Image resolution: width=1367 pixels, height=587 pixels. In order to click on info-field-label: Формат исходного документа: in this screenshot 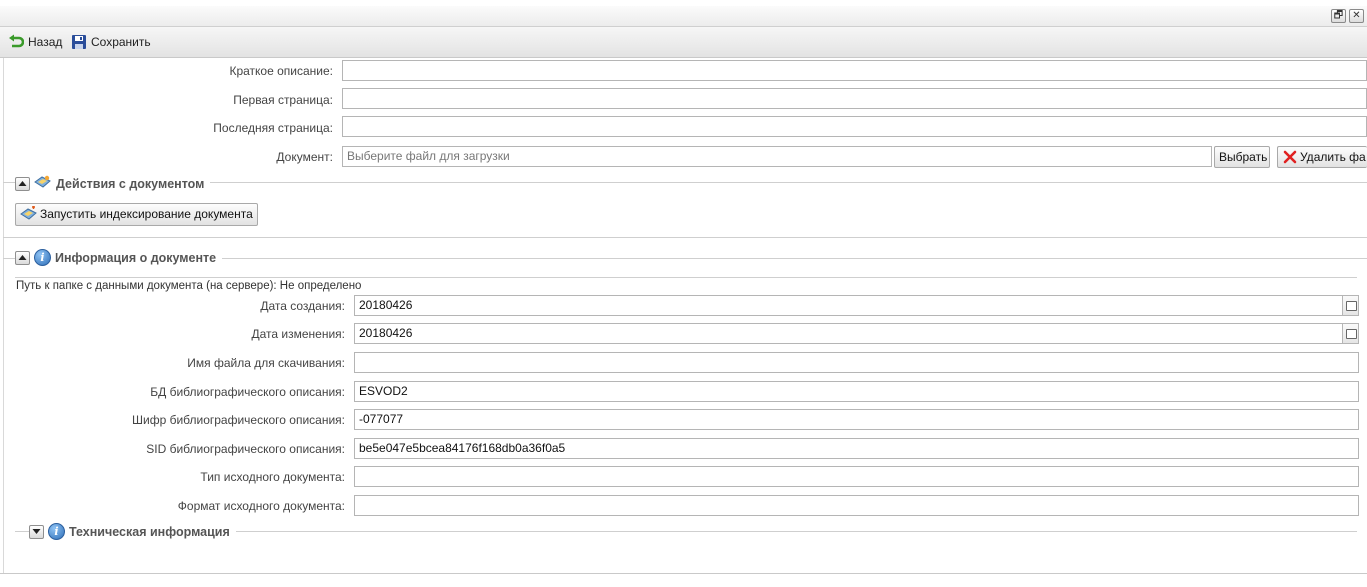, I will do `click(261, 506)`.